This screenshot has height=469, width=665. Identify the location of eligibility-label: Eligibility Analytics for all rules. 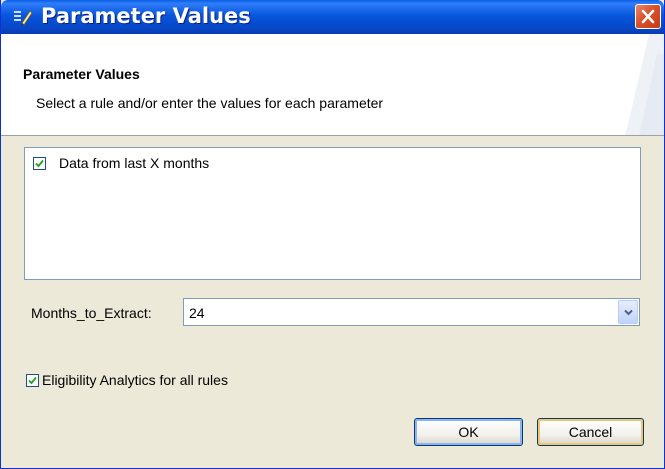
(135, 380).